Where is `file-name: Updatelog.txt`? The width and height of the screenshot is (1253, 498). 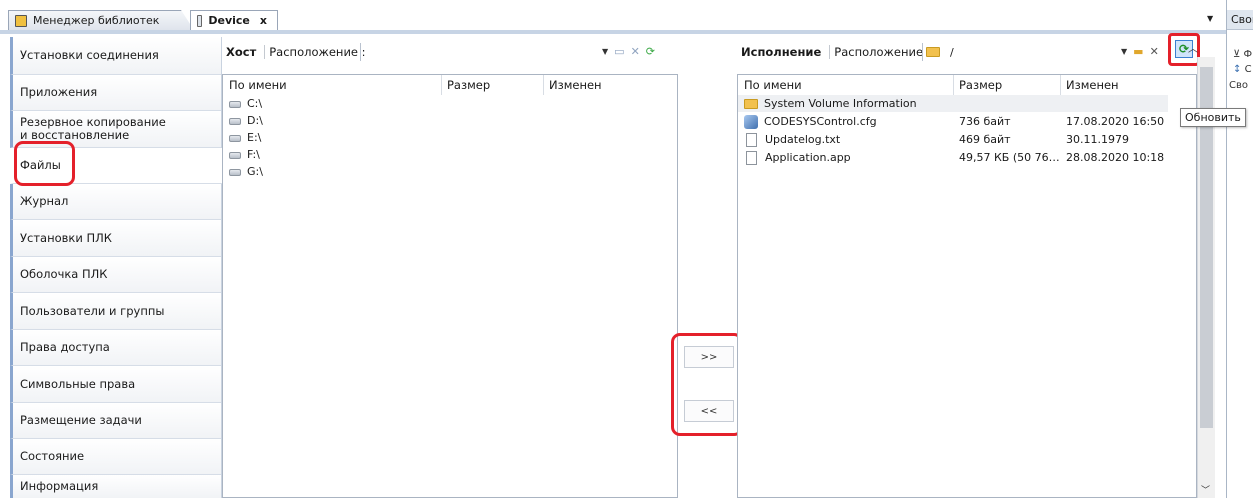
file-name: Updatelog.txt is located at coordinates (803, 139).